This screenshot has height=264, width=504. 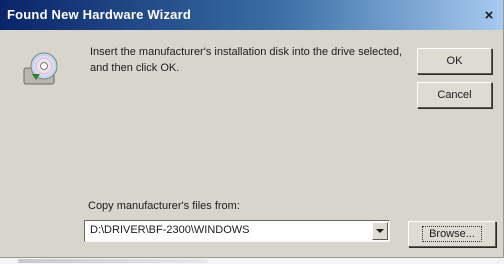 What do you see at coordinates (454, 61) in the screenshot?
I see `ok-button: OK` at bounding box center [454, 61].